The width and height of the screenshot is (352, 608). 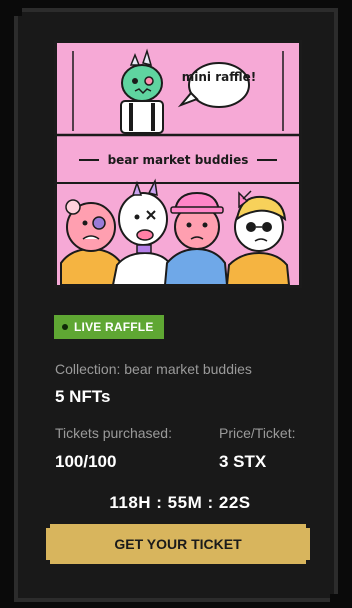 I want to click on get-ticket-button: GET YOUR TICKET, so click(x=178, y=544).